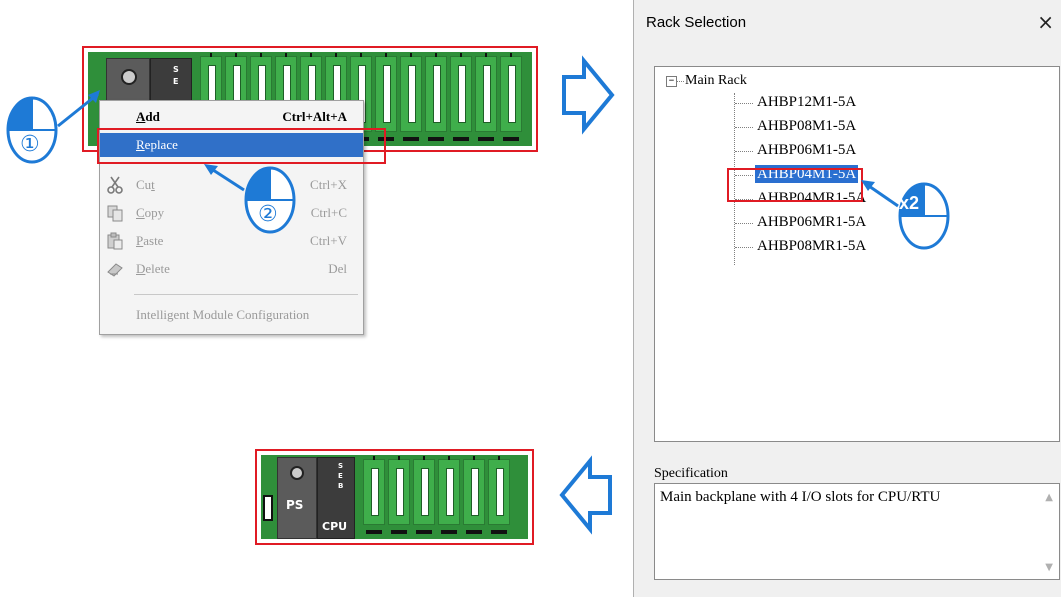 The width and height of the screenshot is (1061, 597). What do you see at coordinates (691, 473) in the screenshot?
I see `specification-label: Specification` at bounding box center [691, 473].